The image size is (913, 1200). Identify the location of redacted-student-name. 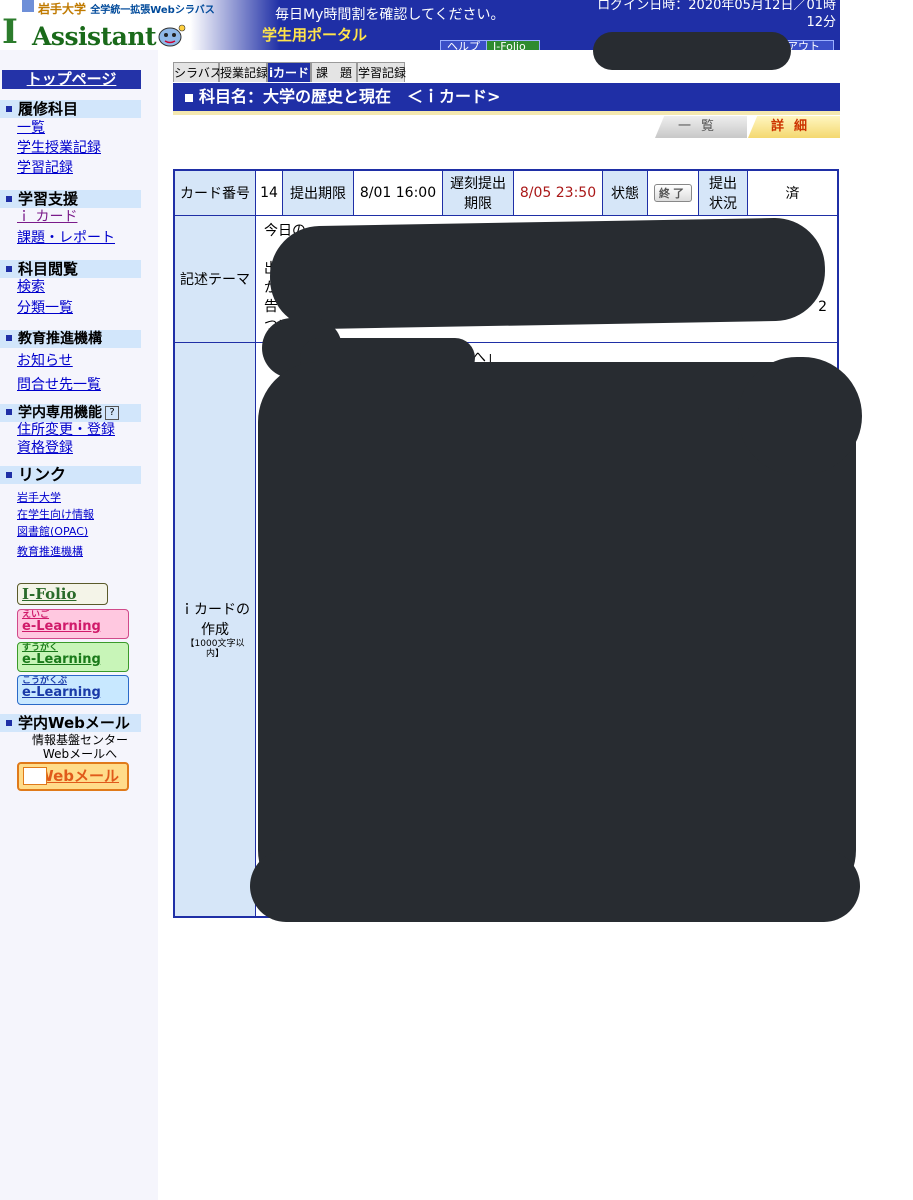
(692, 51).